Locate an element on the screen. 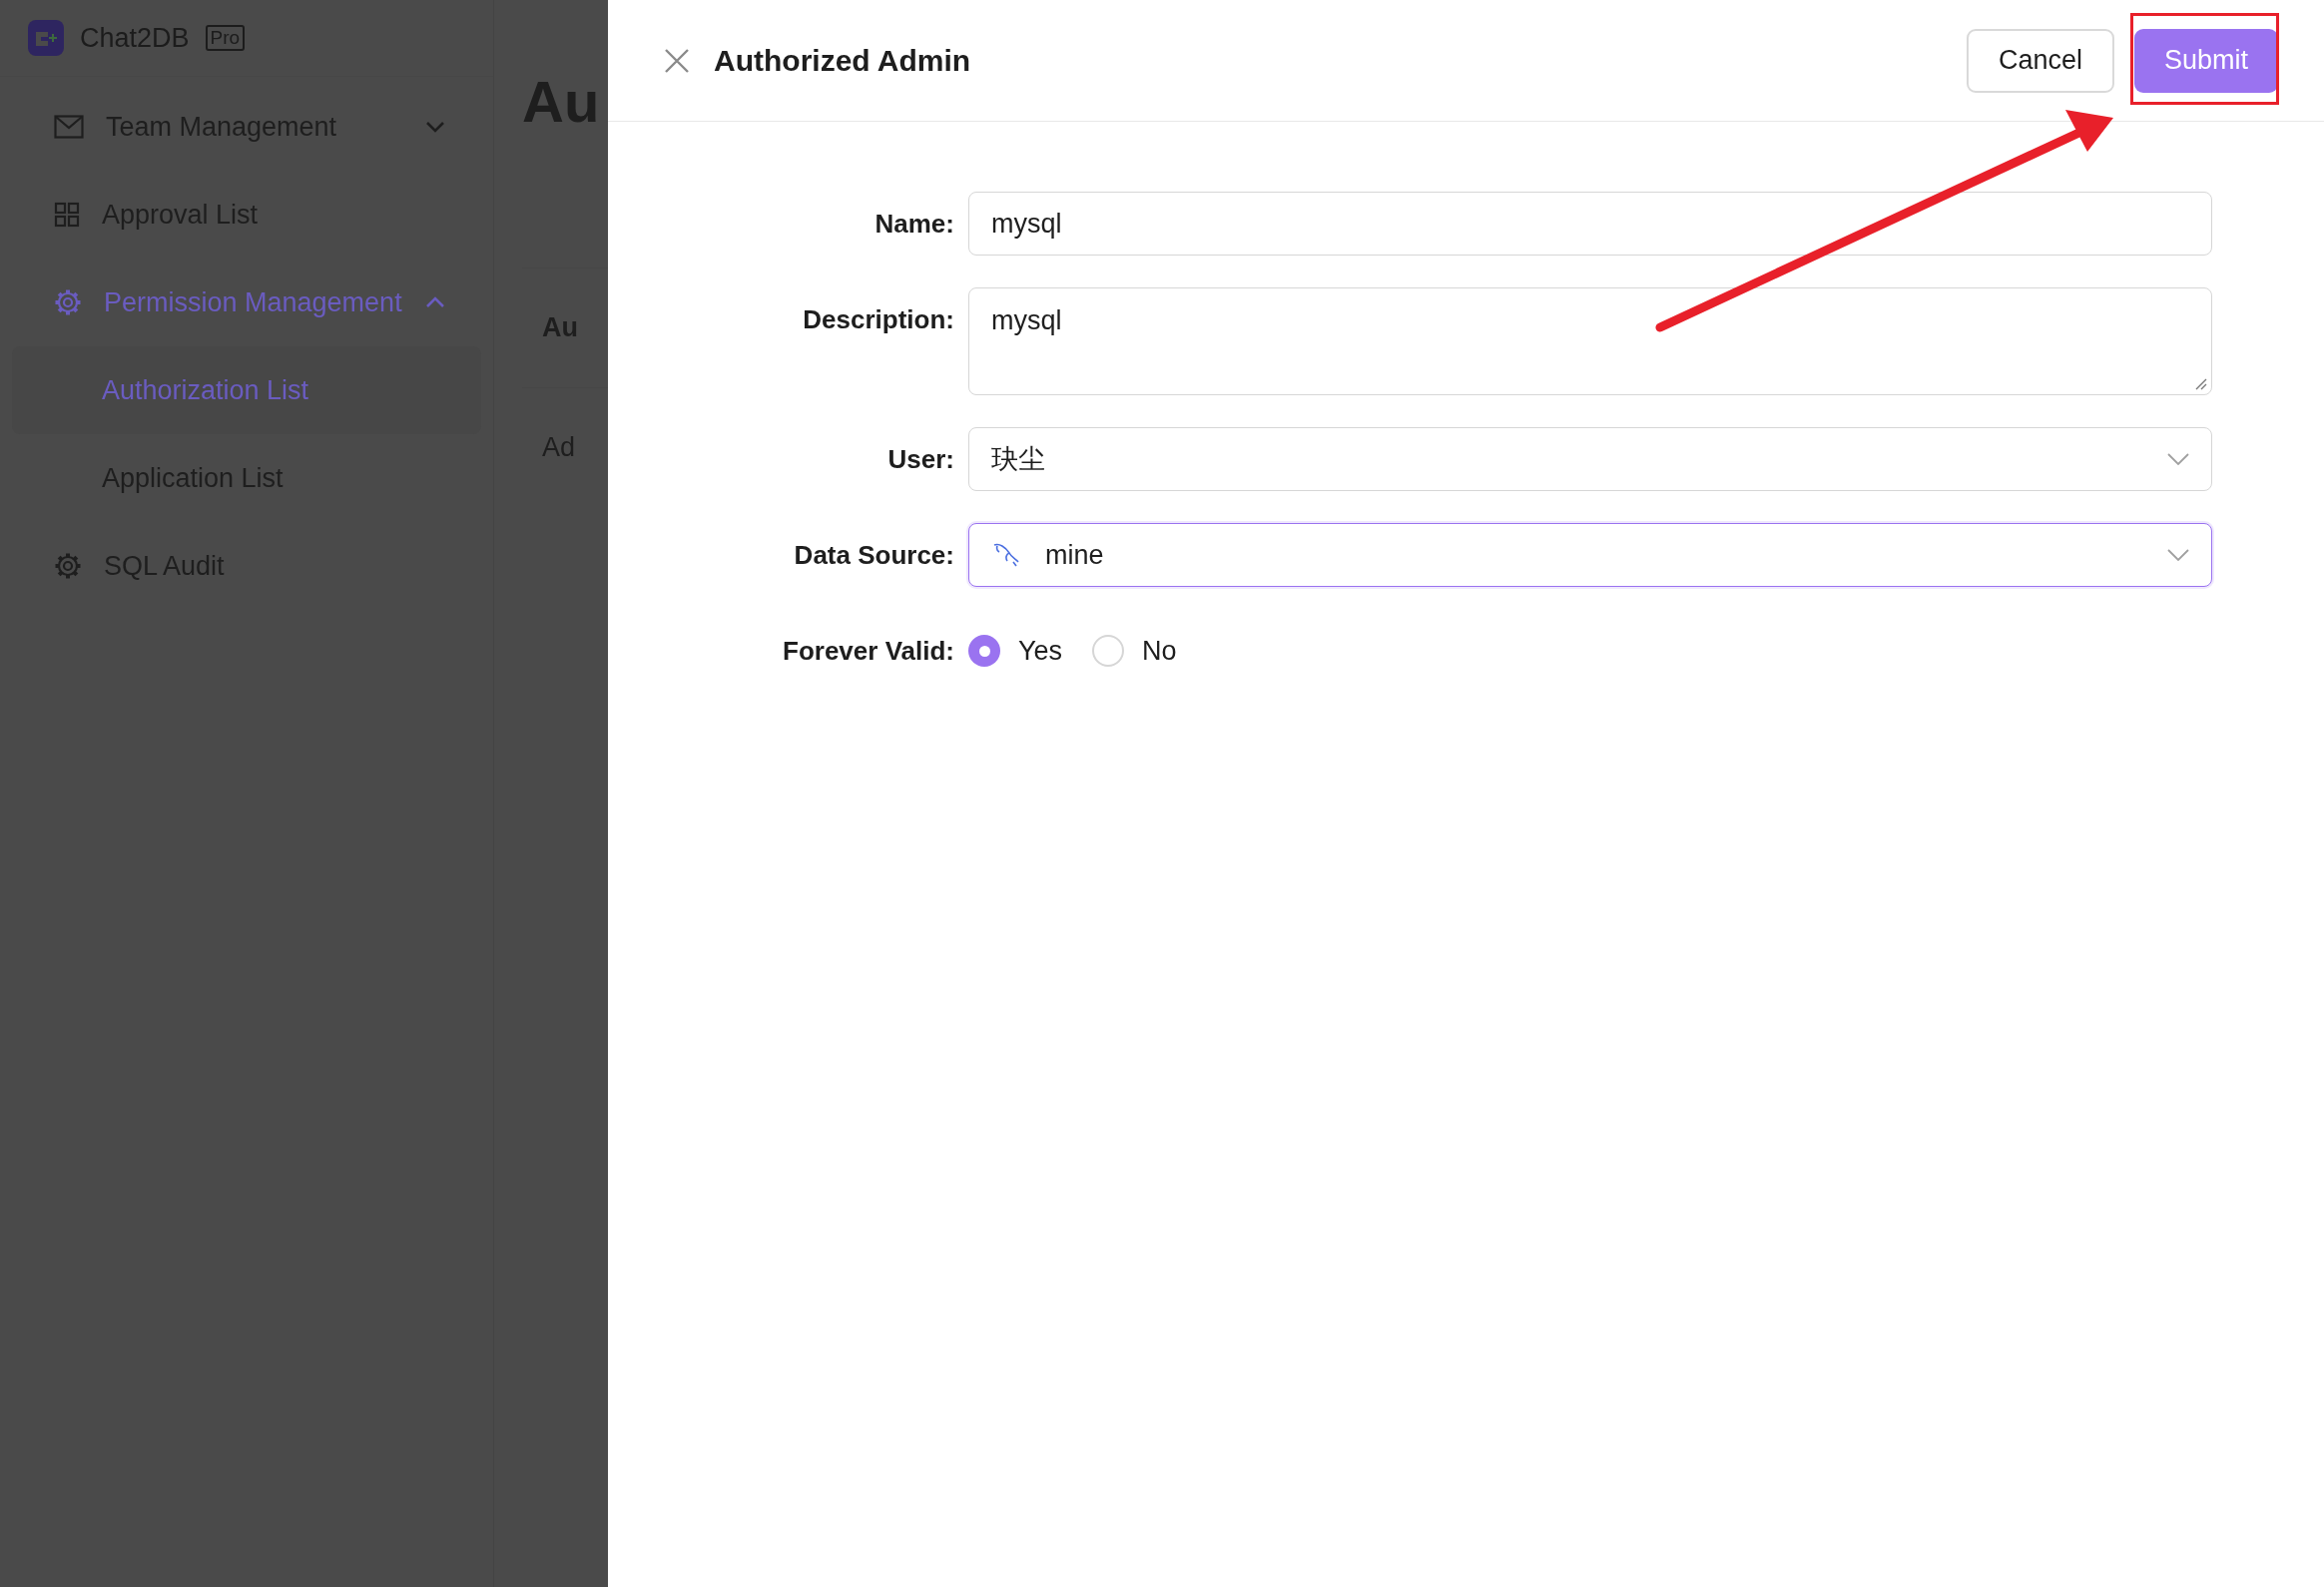  grid-icon is located at coordinates (67, 215).